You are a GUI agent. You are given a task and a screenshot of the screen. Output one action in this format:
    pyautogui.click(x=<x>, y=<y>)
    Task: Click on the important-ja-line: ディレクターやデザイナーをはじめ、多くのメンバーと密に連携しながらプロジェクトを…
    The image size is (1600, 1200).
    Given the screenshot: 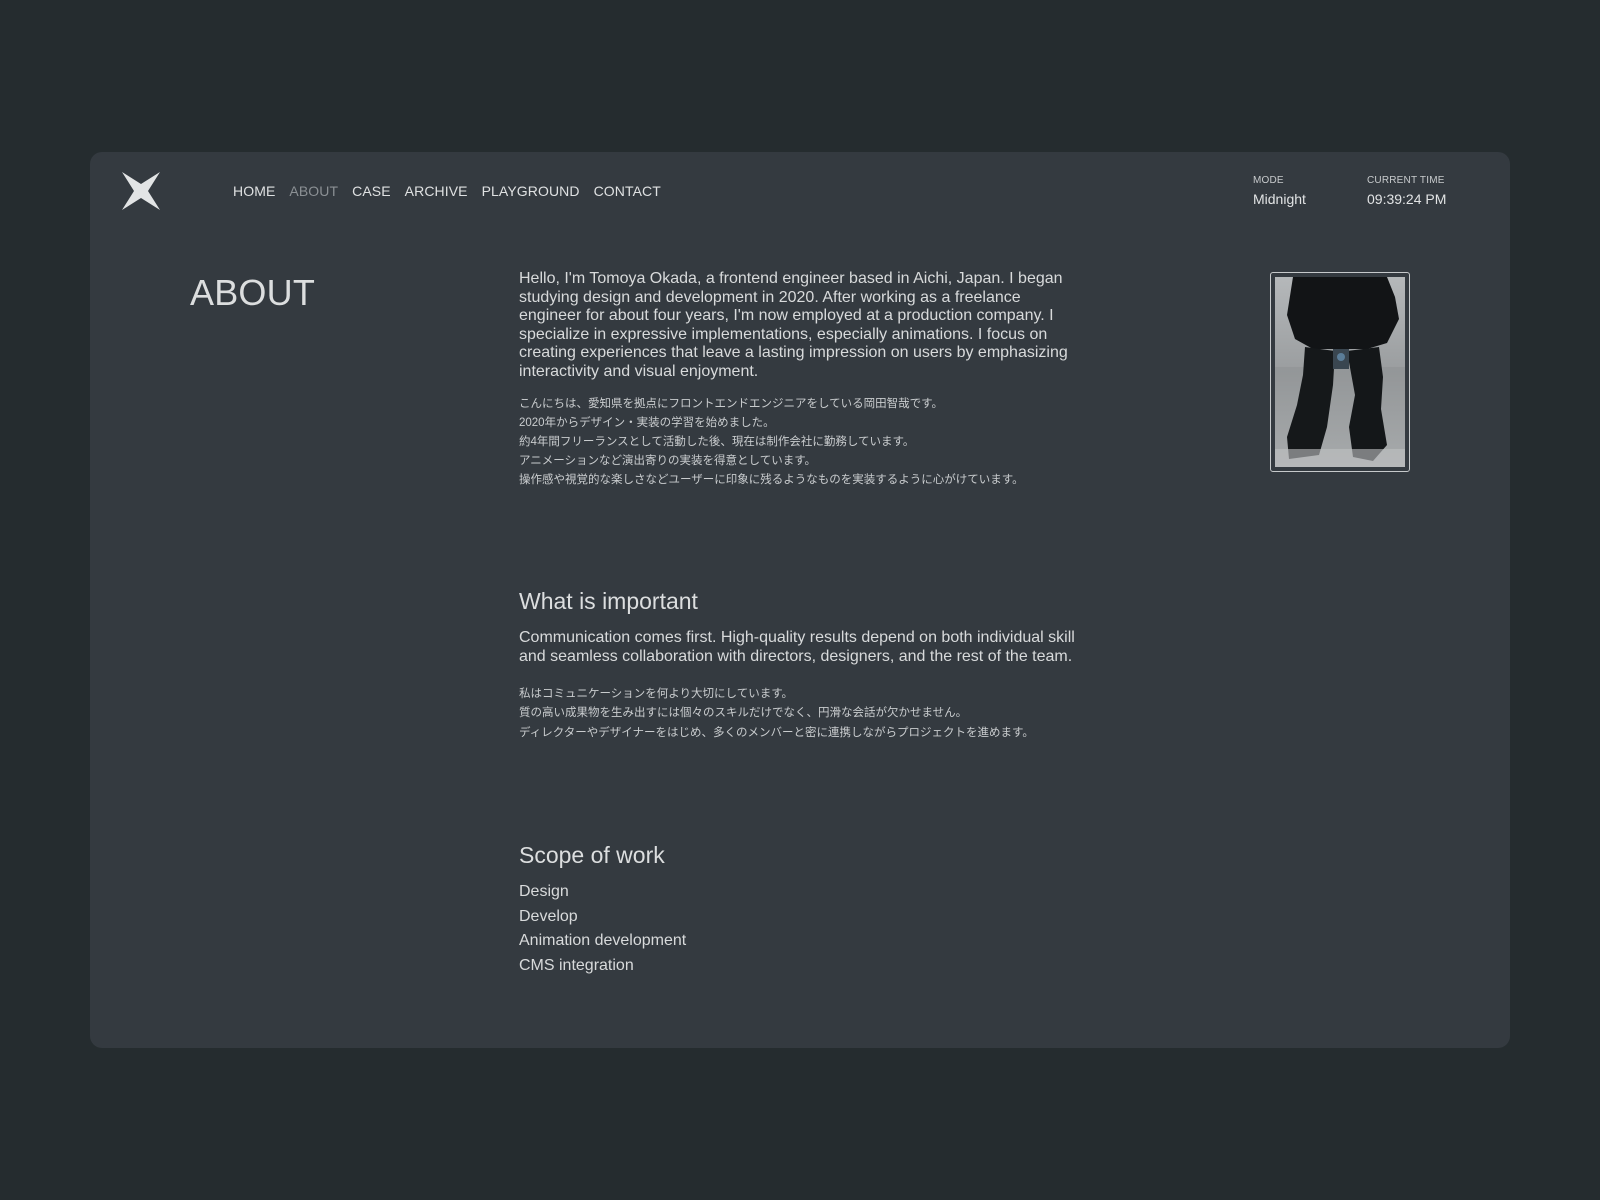 What is the action you would take?
    pyautogui.click(x=776, y=732)
    